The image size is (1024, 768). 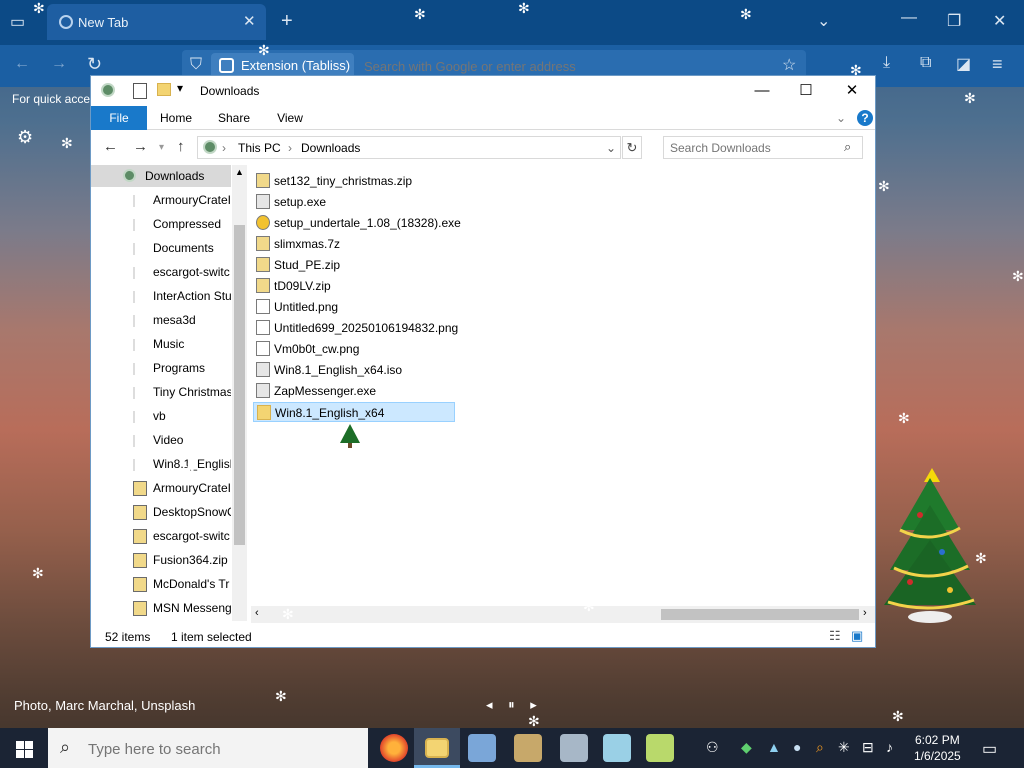 I want to click on browser-tab-bar: ▭ New Tab ✕ + ⌄ — ❐ ✕, so click(x=512, y=22).